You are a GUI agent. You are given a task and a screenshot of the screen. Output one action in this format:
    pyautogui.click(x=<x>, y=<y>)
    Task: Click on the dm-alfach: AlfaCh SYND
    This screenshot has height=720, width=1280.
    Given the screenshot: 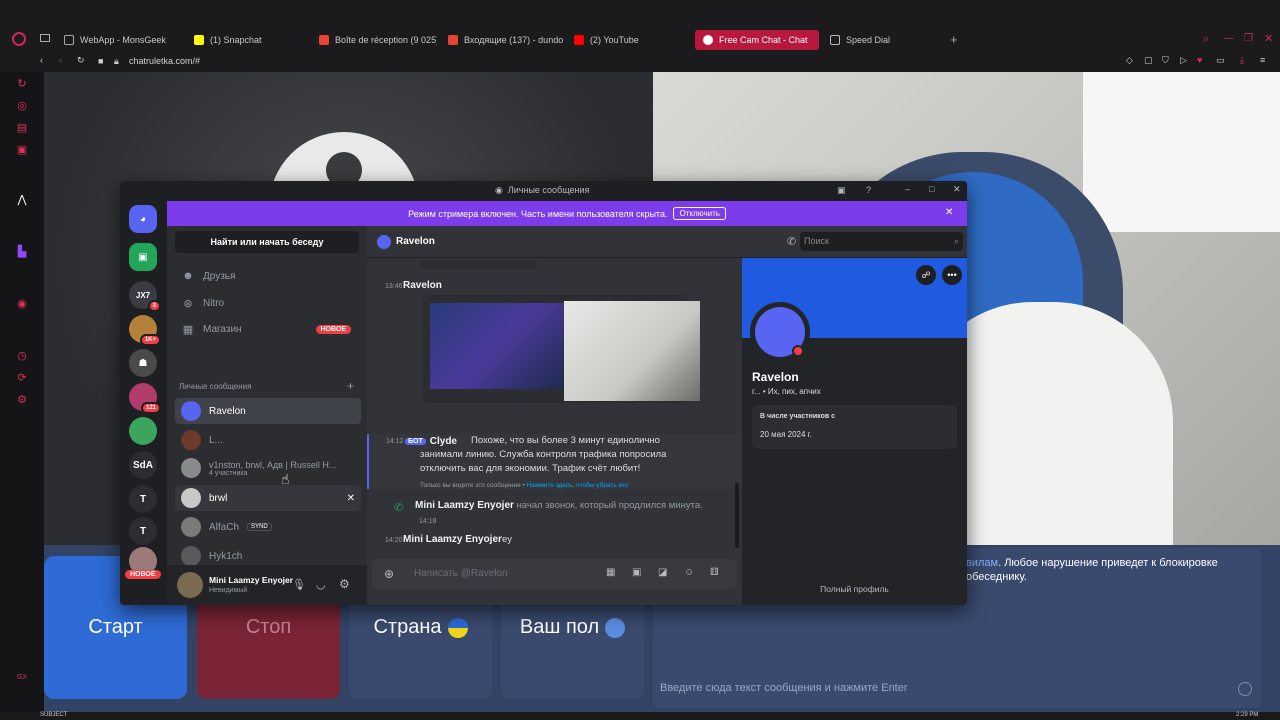 What is the action you would take?
    pyautogui.click(x=268, y=527)
    